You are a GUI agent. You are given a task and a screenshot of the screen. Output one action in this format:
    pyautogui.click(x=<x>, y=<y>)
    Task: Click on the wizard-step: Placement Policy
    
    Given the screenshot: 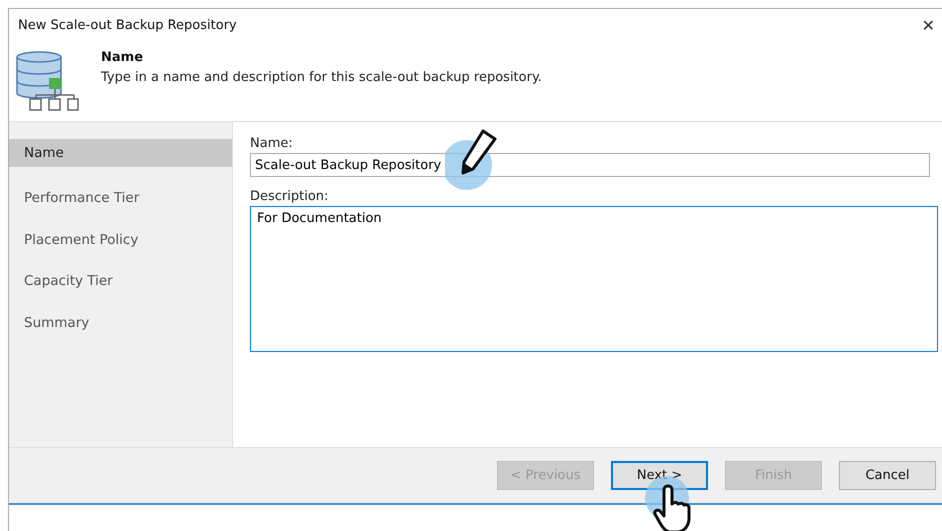 What is the action you would take?
    pyautogui.click(x=120, y=239)
    